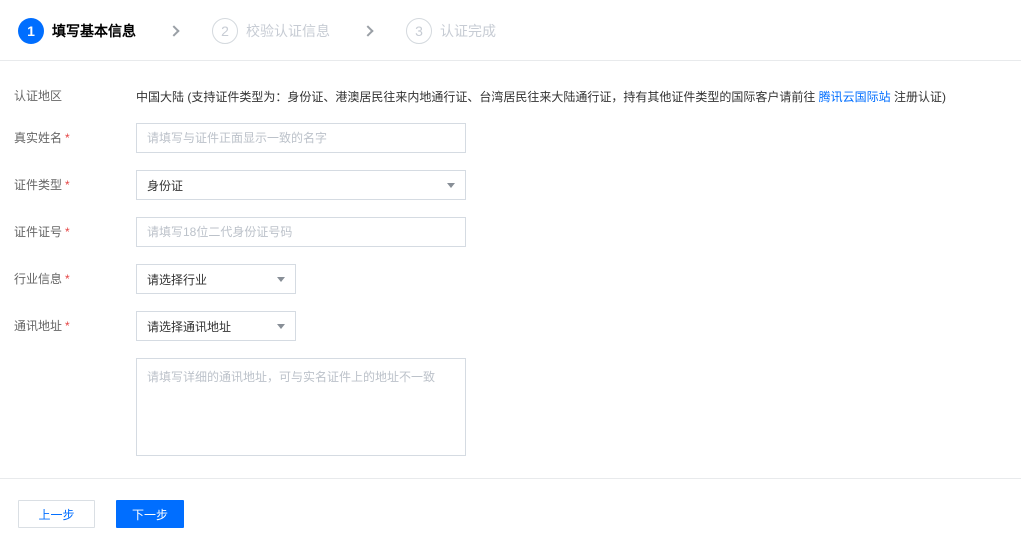 This screenshot has height=552, width=1021. I want to click on step-1-number-badge: 1, so click(31, 31).